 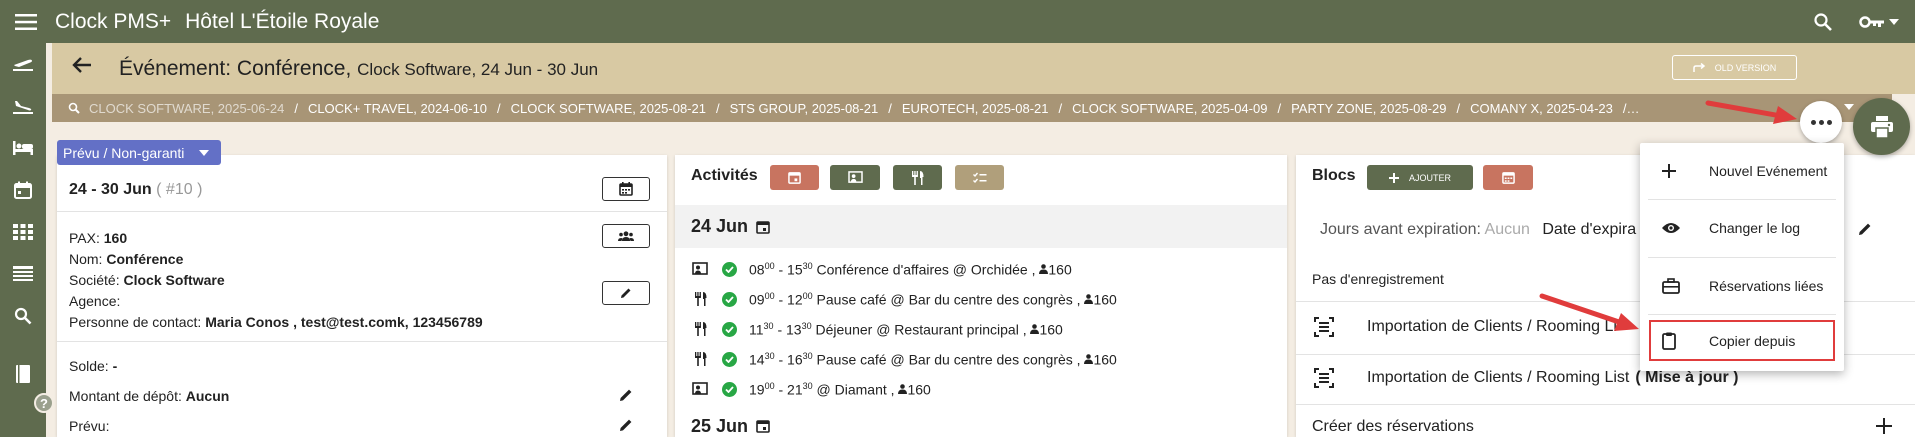 I want to click on dot, so click(x=1829, y=122).